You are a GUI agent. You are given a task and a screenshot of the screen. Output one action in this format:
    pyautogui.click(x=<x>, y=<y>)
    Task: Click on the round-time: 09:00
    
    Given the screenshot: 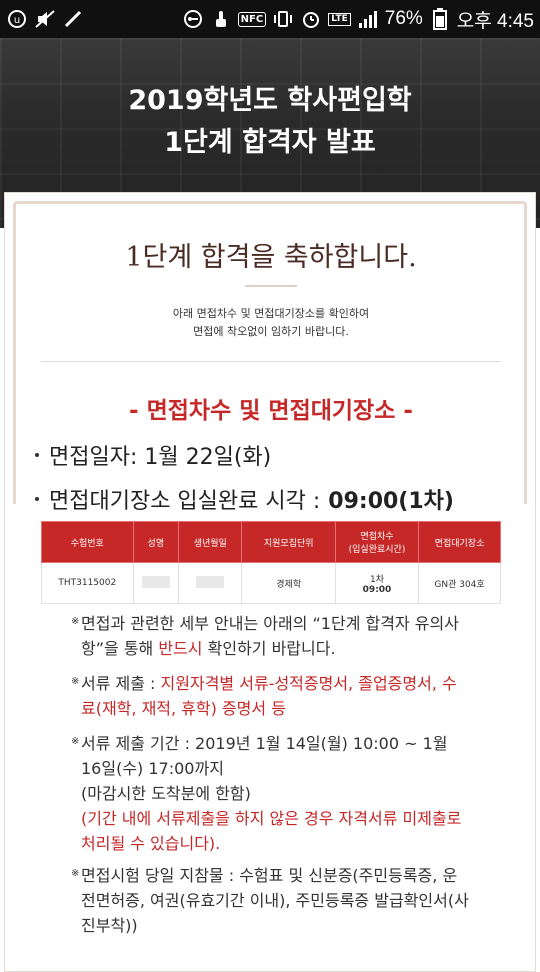 What is the action you would take?
    pyautogui.click(x=377, y=589)
    